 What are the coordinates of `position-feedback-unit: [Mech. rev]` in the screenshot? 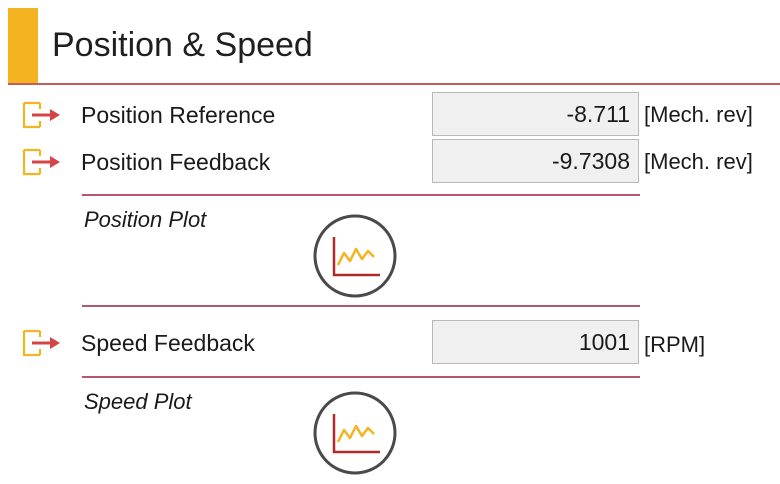 It's located at (698, 161).